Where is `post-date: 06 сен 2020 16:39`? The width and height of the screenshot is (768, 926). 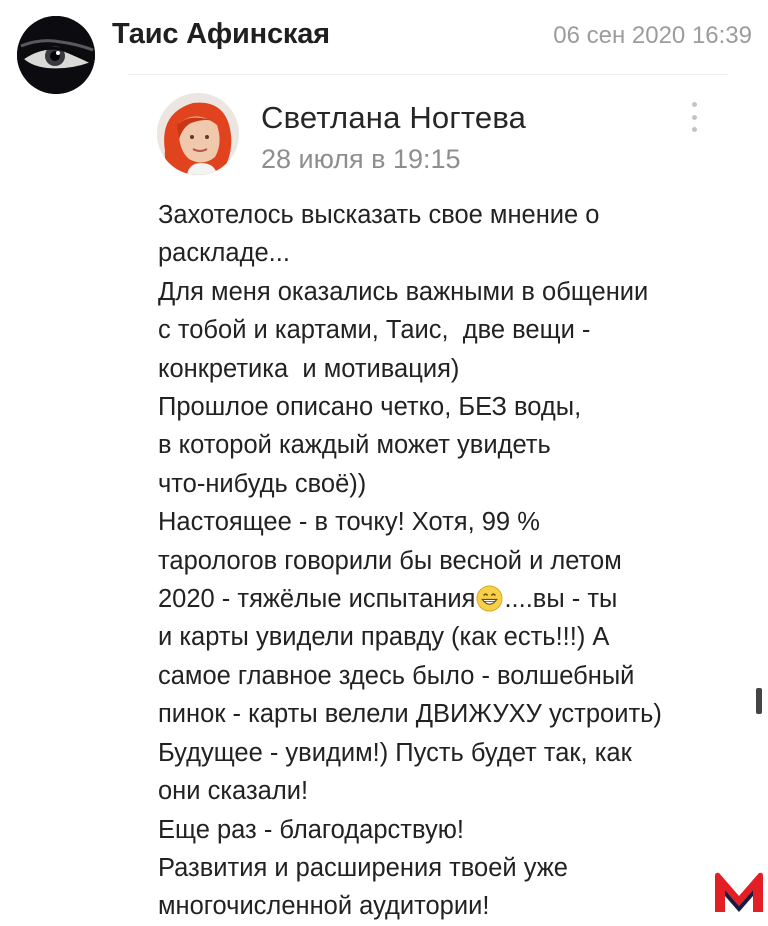
post-date: 06 сен 2020 16:39 is located at coordinates (652, 35).